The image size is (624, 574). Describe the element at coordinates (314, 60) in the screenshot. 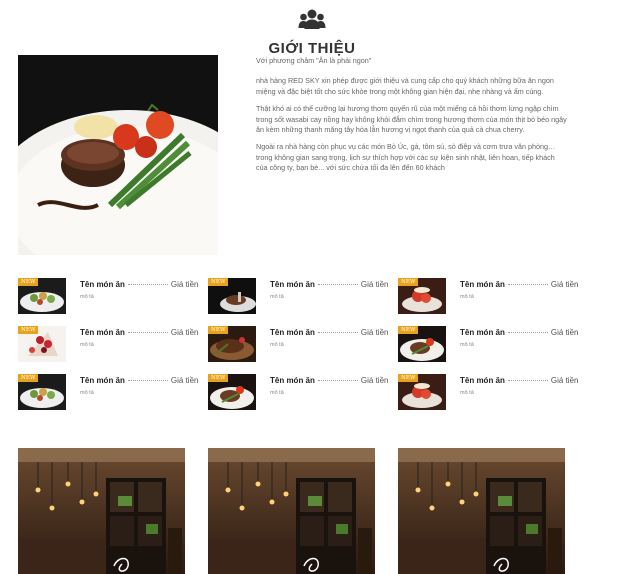

I see `intro-slogan: Với phương châm "Ăn là phải ngon"` at that location.